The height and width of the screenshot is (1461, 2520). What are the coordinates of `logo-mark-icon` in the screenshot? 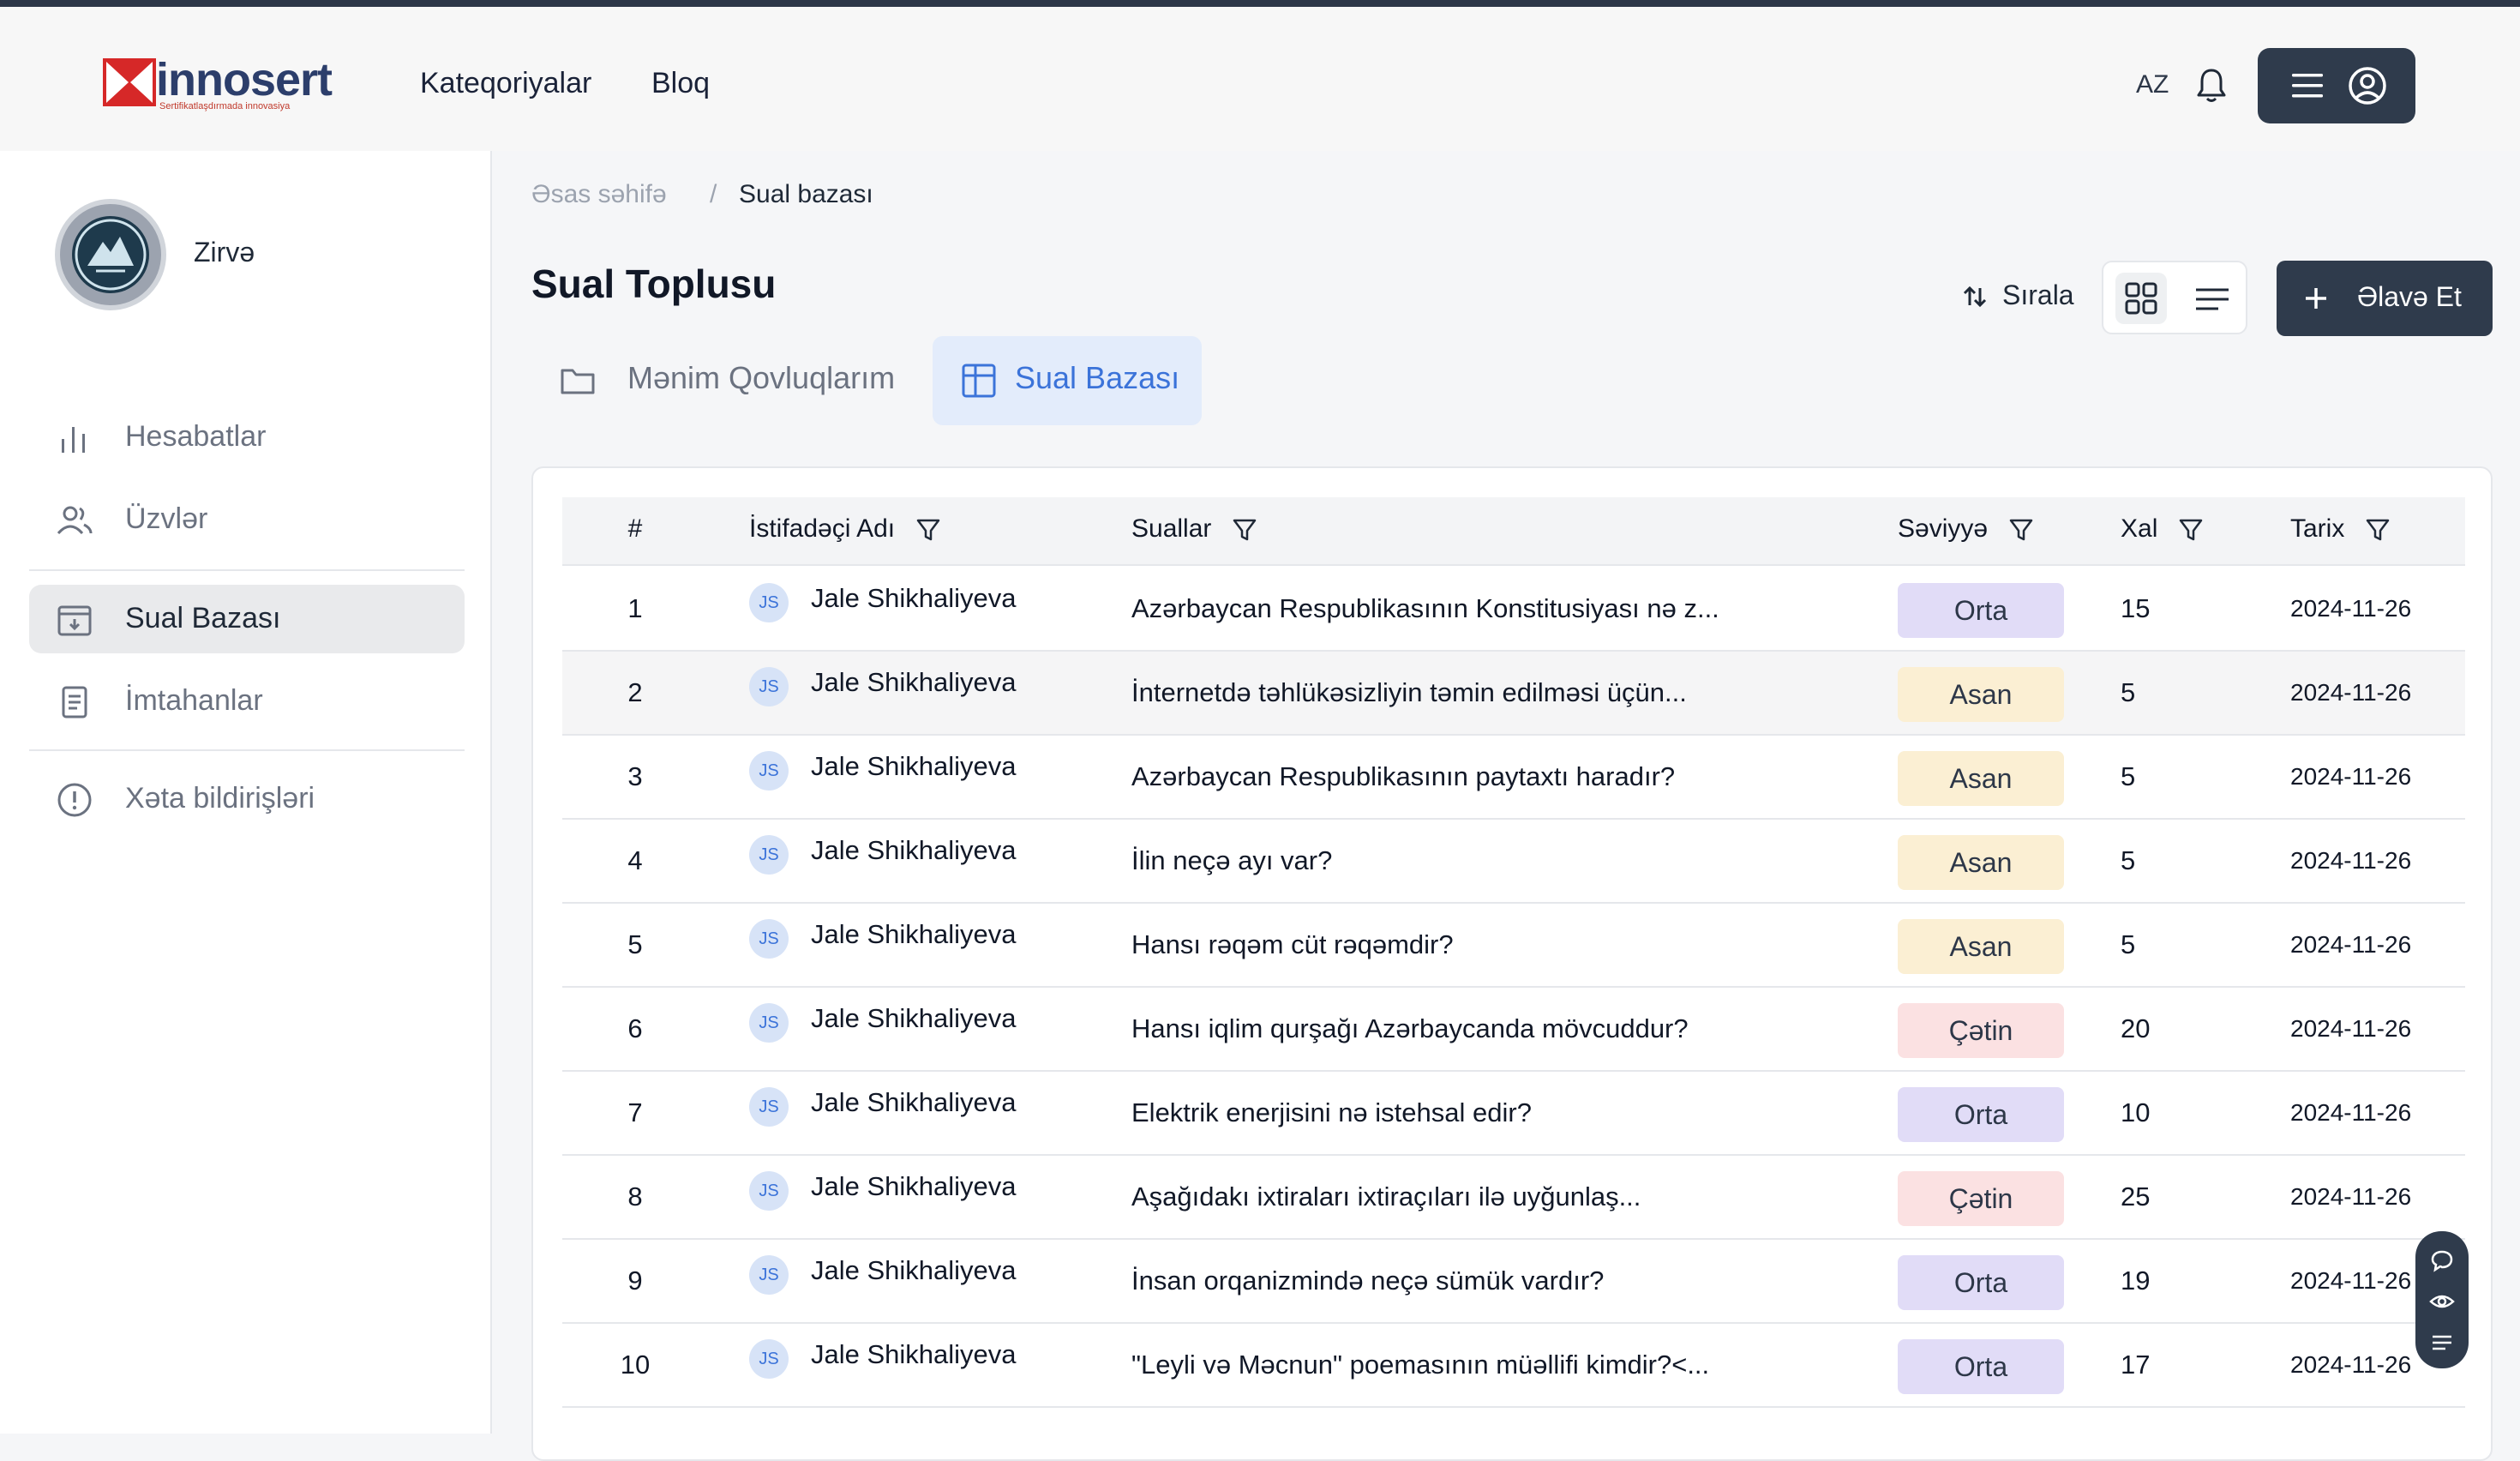 It's located at (129, 82).